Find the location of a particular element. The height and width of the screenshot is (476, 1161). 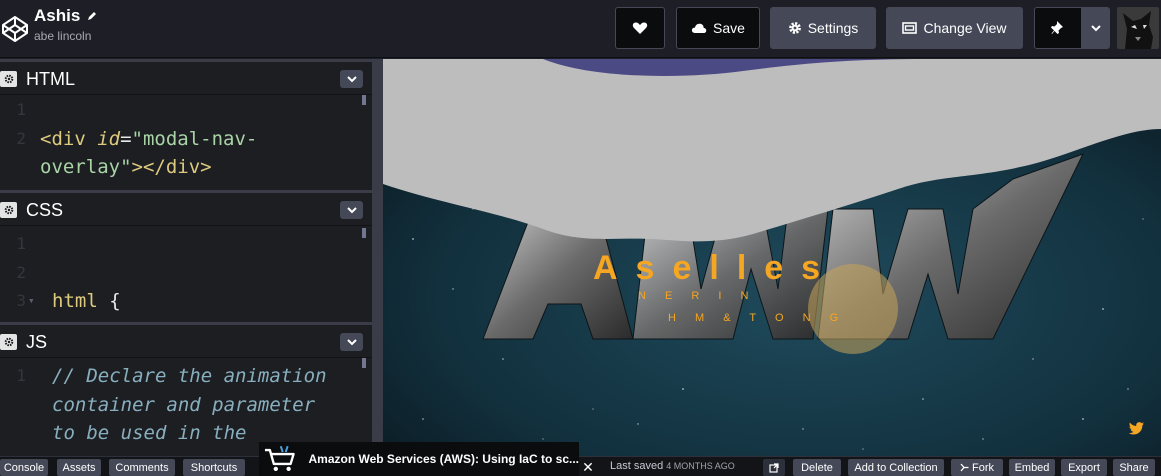

code-token: "modal-nav- is located at coordinates (194, 138).